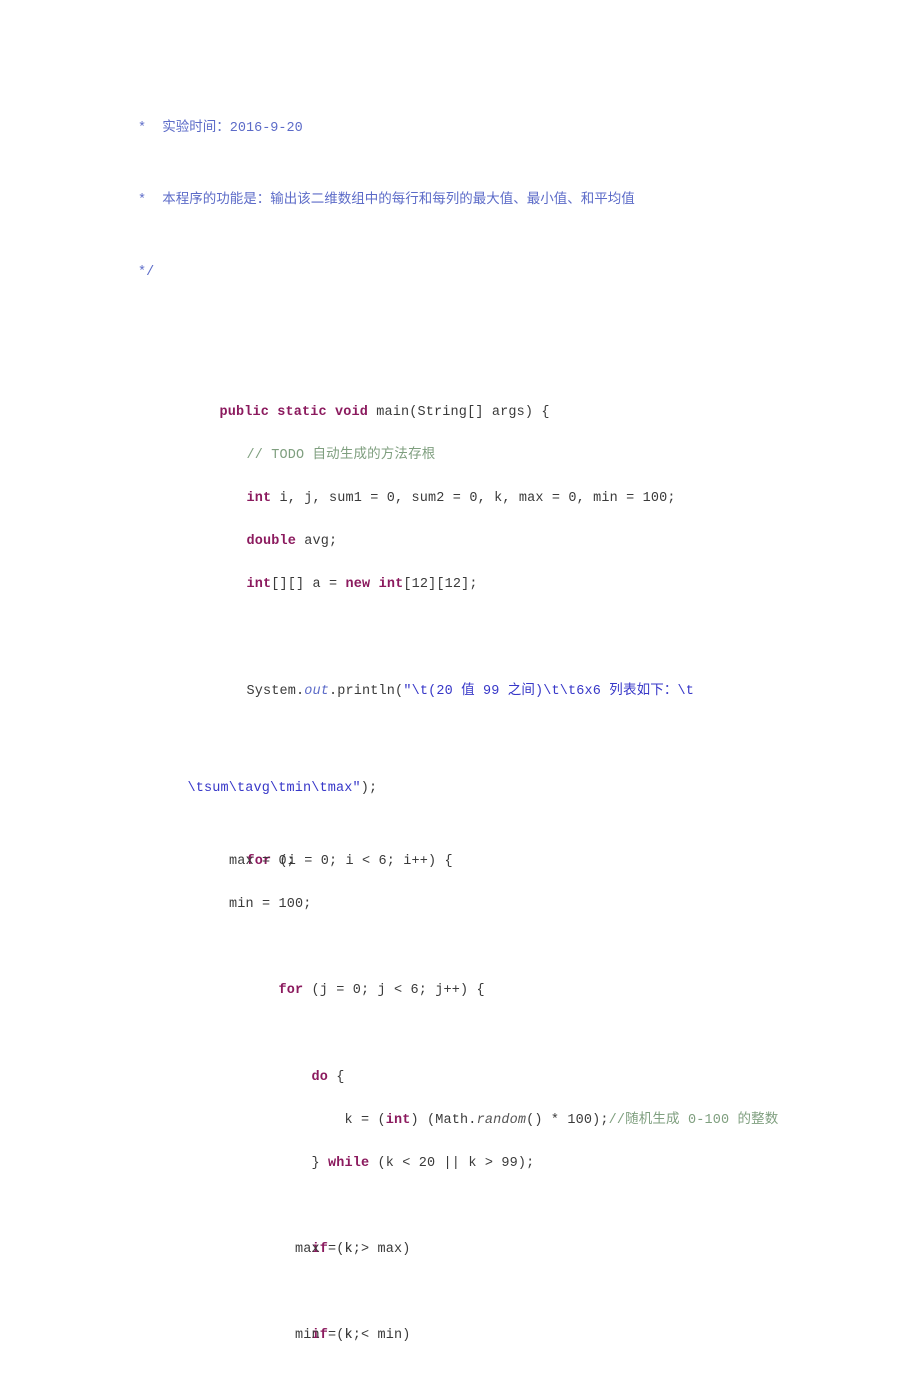 The image size is (920, 1400). I want to click on keyword-int-cast: int, so click(398, 1120).